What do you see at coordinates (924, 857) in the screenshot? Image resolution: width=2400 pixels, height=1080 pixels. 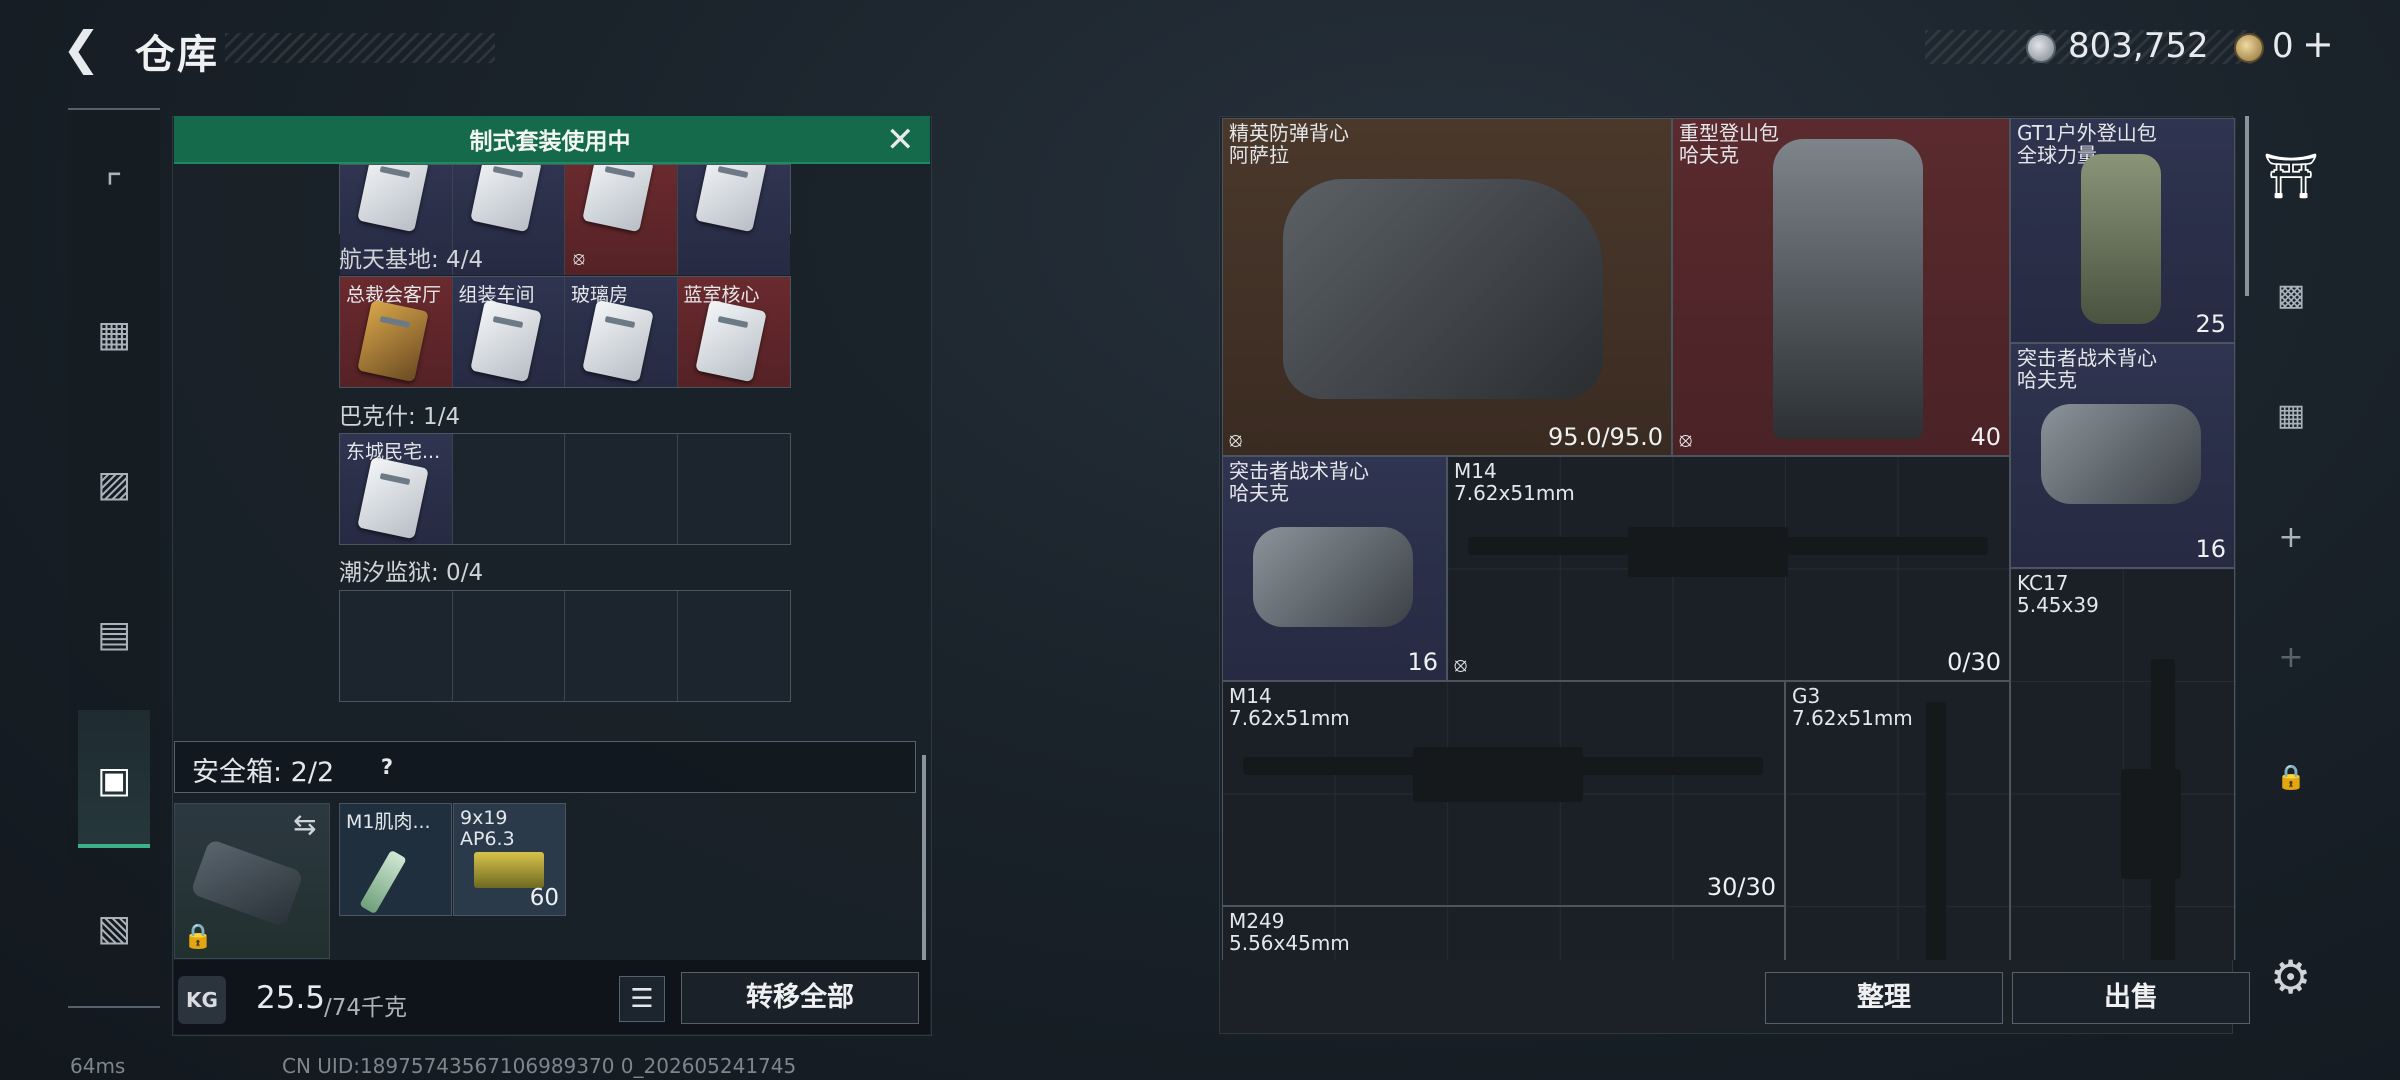 I see `scrollbar` at bounding box center [924, 857].